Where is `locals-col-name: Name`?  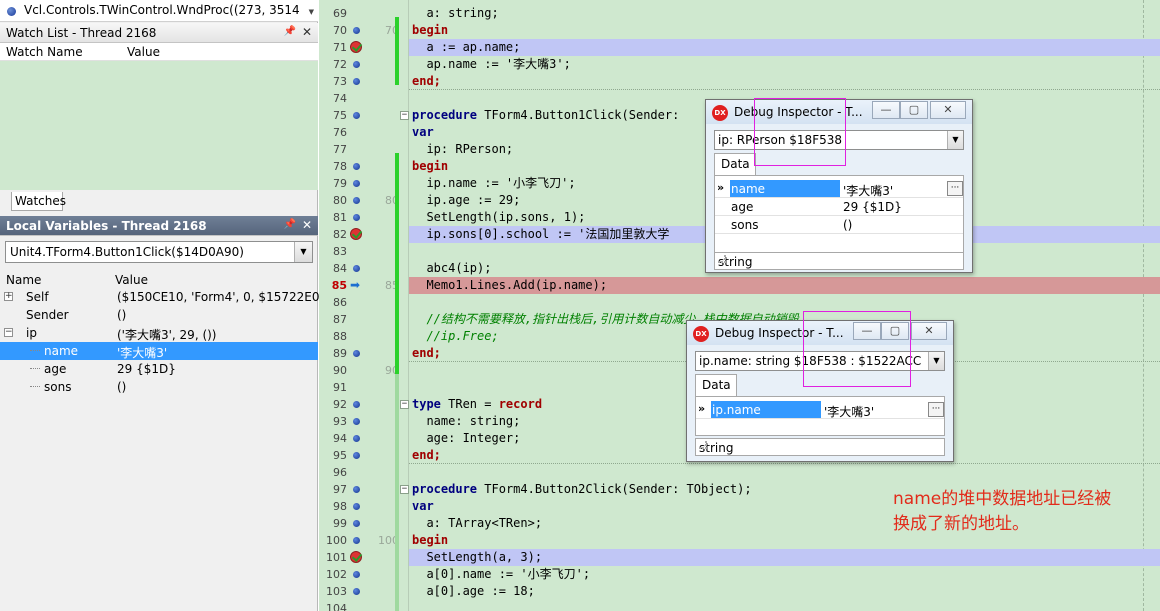
locals-col-name: Name is located at coordinates (23, 280).